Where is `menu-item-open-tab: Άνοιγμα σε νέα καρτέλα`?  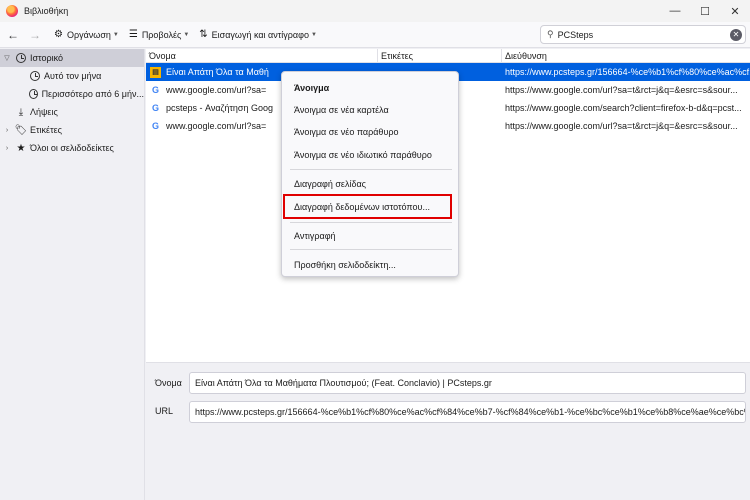 menu-item-open-tab: Άνοιγμα σε νέα καρτέλα is located at coordinates (341, 110).